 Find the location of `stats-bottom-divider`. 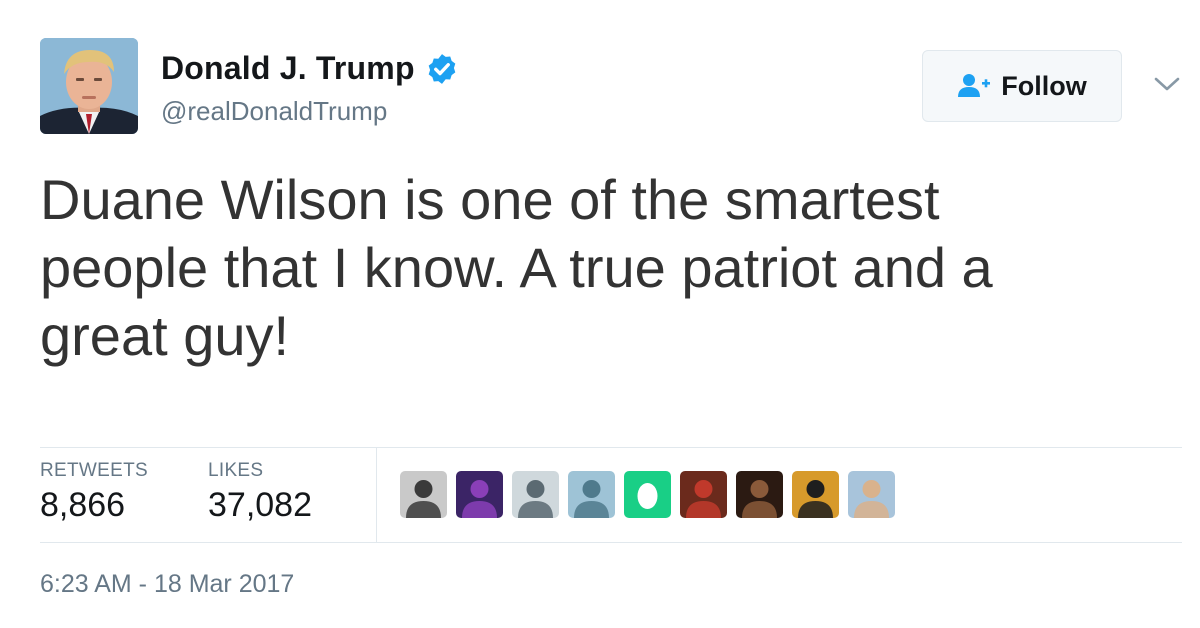

stats-bottom-divider is located at coordinates (611, 542).